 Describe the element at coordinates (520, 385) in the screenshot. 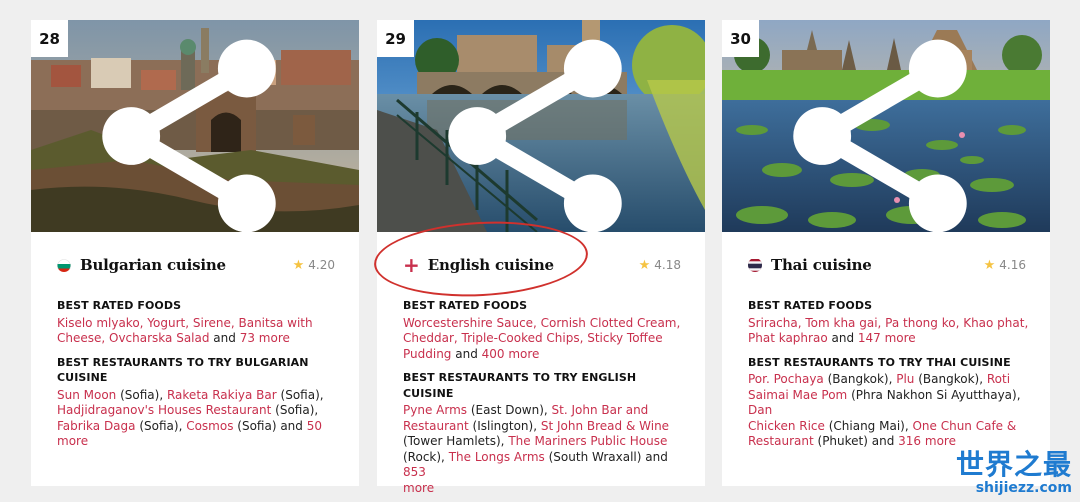

I see `restaurants-heading: BEST RESTAURANTS TO TRY ENGLISH CUISINE` at that location.